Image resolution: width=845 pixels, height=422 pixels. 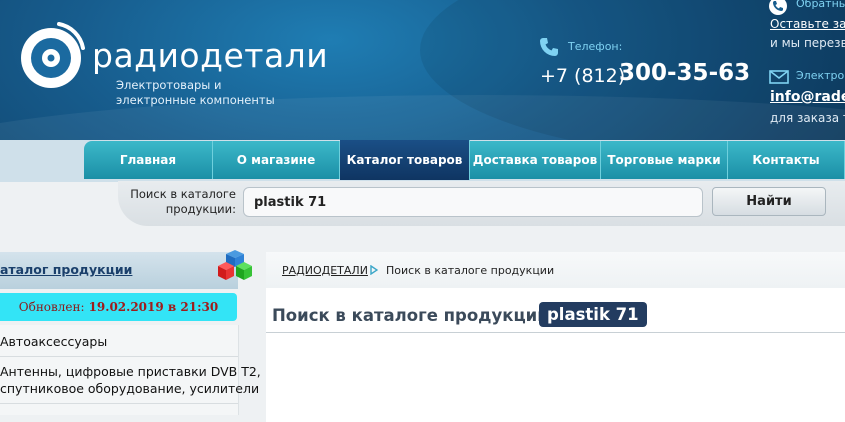 I want to click on search-button: Найти, so click(x=769, y=201).